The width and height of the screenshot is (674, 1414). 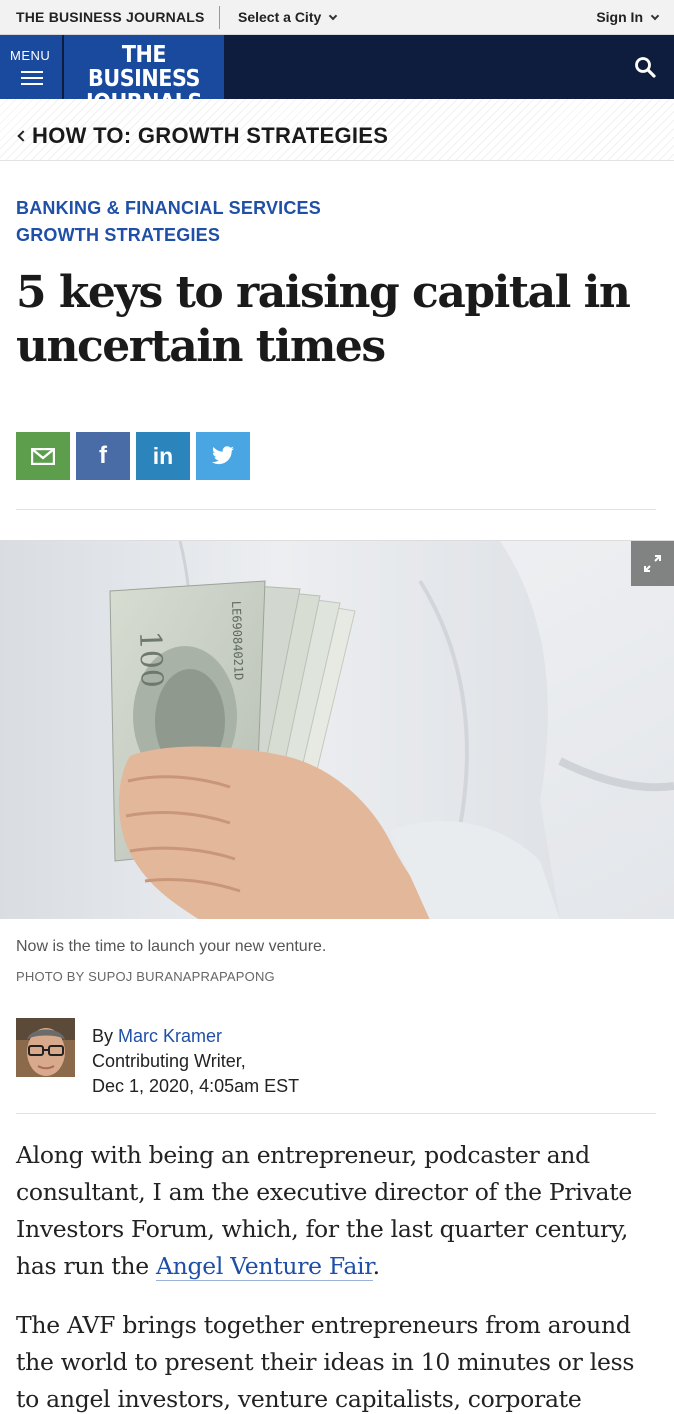 What do you see at coordinates (150, 659) in the screenshot?
I see `svg-text: 100` at bounding box center [150, 659].